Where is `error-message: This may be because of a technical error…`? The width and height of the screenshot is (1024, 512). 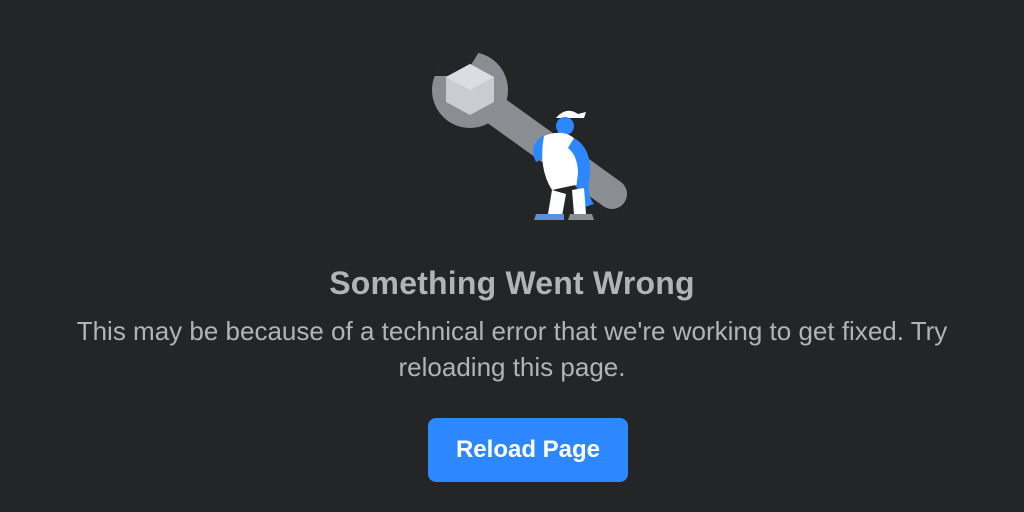 error-message: This may be because of a technical error… is located at coordinates (512, 349).